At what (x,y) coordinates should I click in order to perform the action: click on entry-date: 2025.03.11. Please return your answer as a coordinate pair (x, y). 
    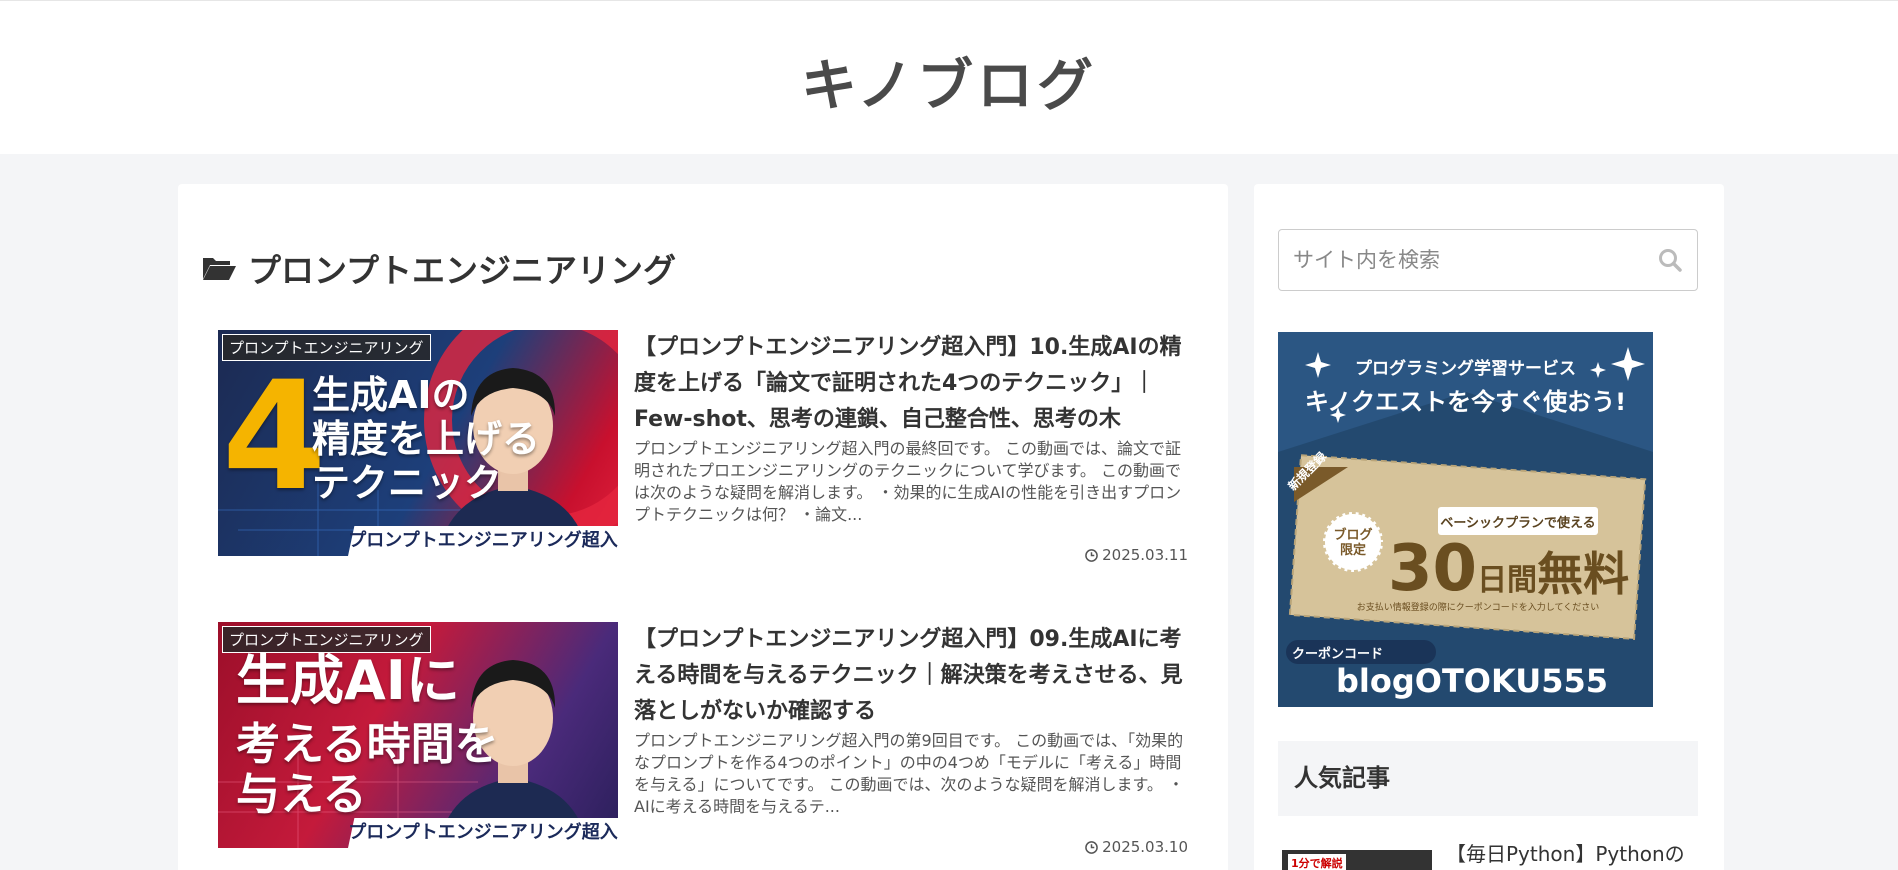
    Looking at the image, I should click on (1136, 555).